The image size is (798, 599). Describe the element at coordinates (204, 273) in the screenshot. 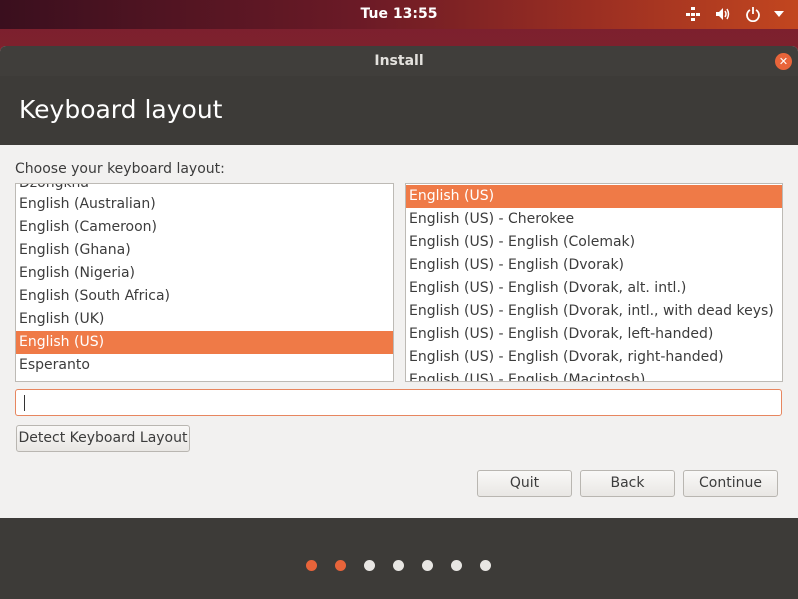

I see `layout-list-item: English (Nigeria)` at that location.